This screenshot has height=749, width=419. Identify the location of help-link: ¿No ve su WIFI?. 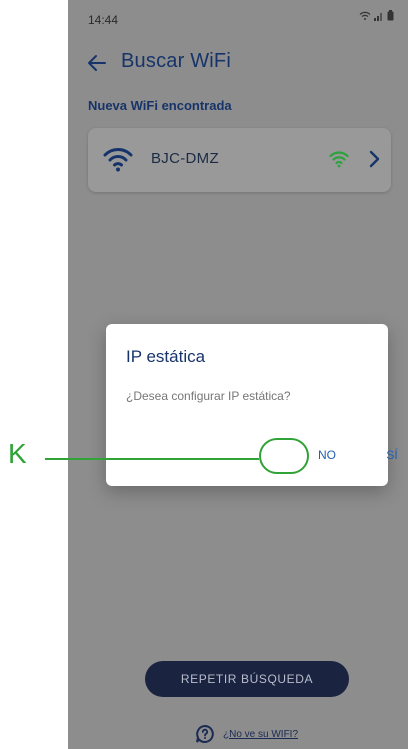
(246, 734).